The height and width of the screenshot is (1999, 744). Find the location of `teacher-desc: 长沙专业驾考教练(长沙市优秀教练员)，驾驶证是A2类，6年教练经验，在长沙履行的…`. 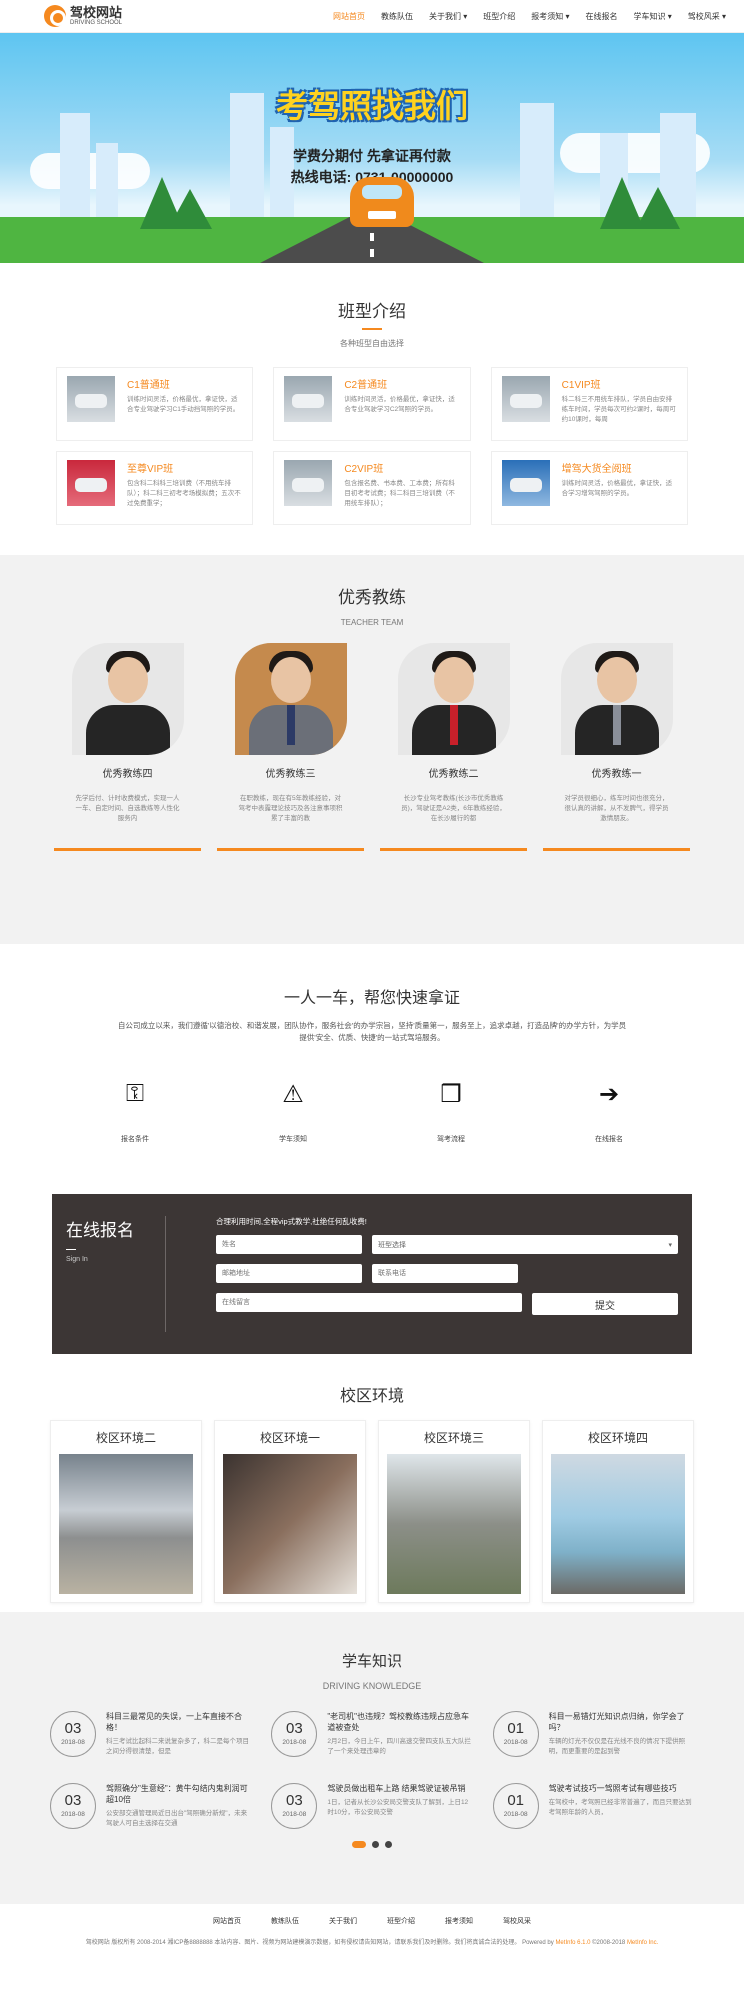

teacher-desc: 长沙专业驾考教练(长沙市优秀教练员)，驾驶证是A2类，6年教练经验，在长沙履行的… is located at coordinates (453, 808).